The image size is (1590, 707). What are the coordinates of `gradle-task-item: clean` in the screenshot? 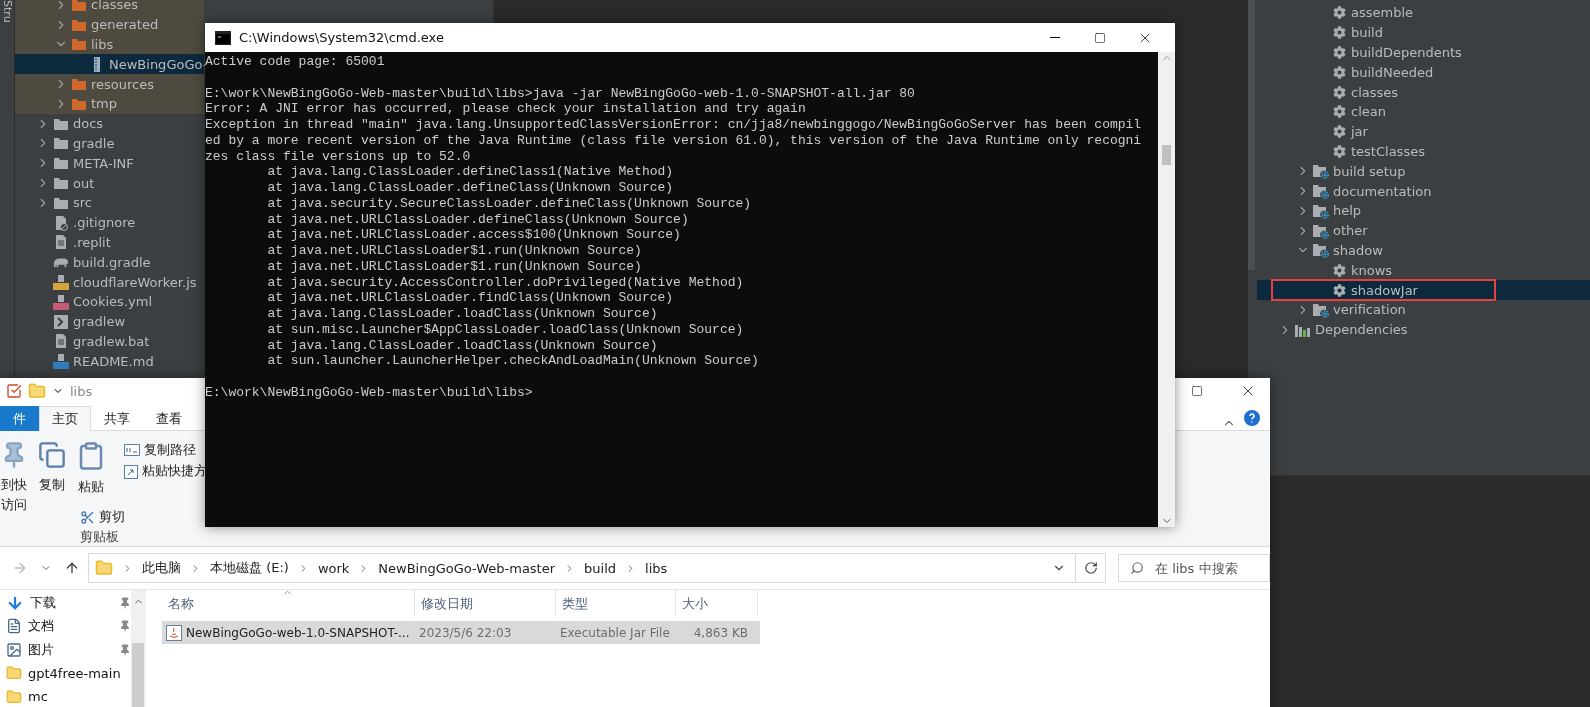 It's located at (1423, 112).